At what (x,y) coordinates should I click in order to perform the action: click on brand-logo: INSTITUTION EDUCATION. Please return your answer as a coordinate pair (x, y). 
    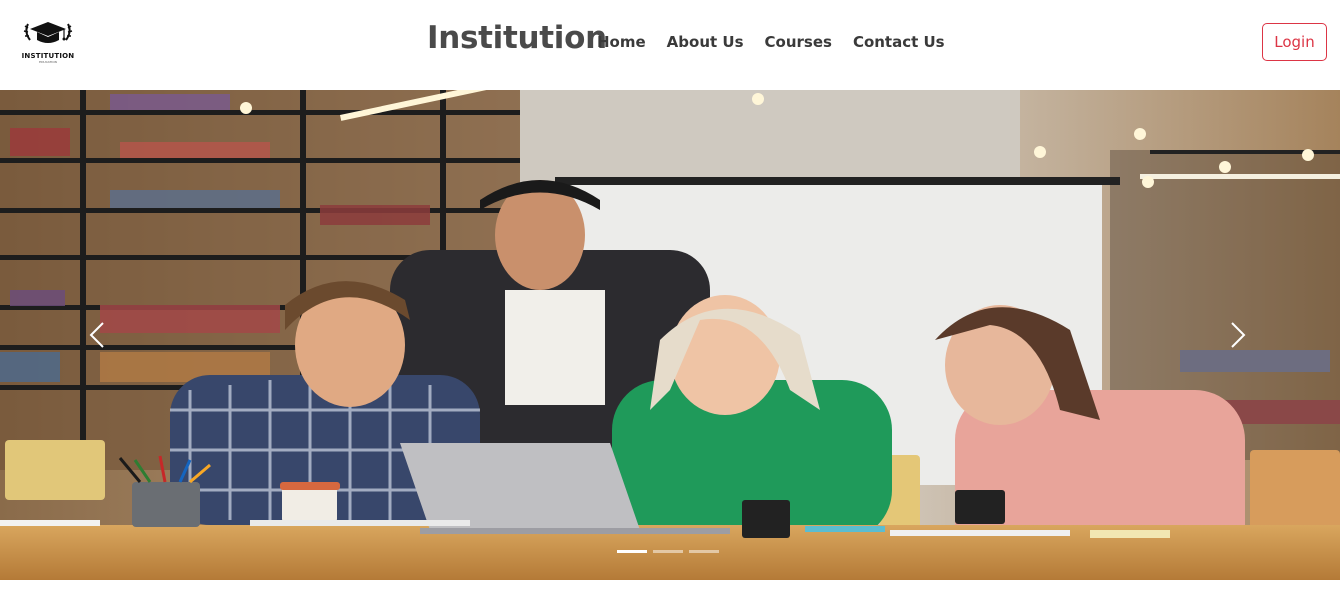
    Looking at the image, I should click on (48, 41).